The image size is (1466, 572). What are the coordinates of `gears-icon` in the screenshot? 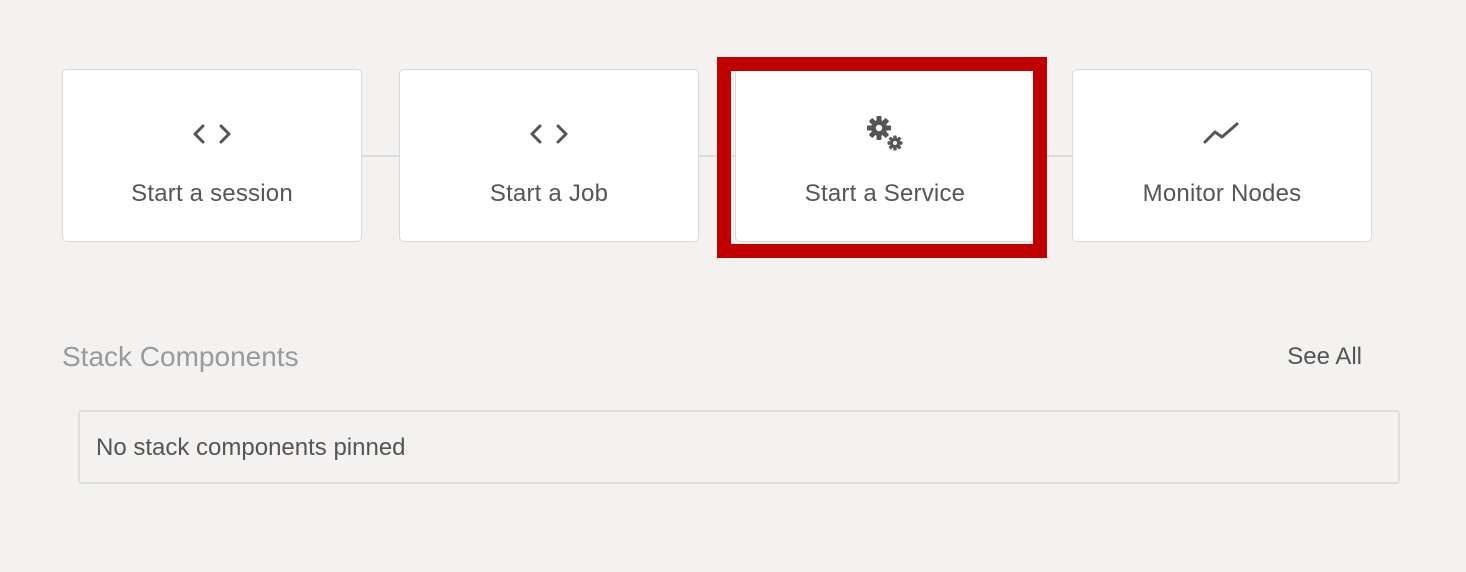 It's located at (885, 134).